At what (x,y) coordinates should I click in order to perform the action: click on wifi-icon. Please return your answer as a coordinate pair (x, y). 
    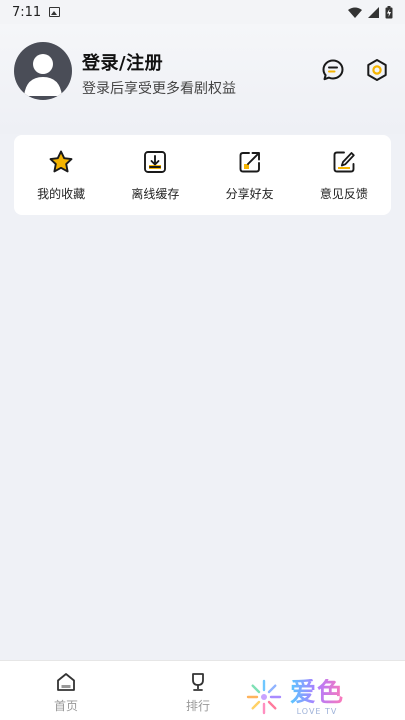
    Looking at the image, I should click on (355, 12).